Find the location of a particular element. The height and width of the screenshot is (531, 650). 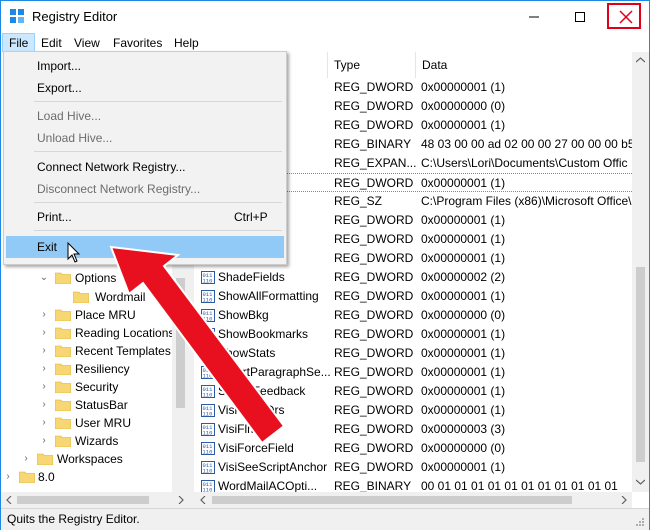

values-vertical-scrollbar is located at coordinates (640, 272).